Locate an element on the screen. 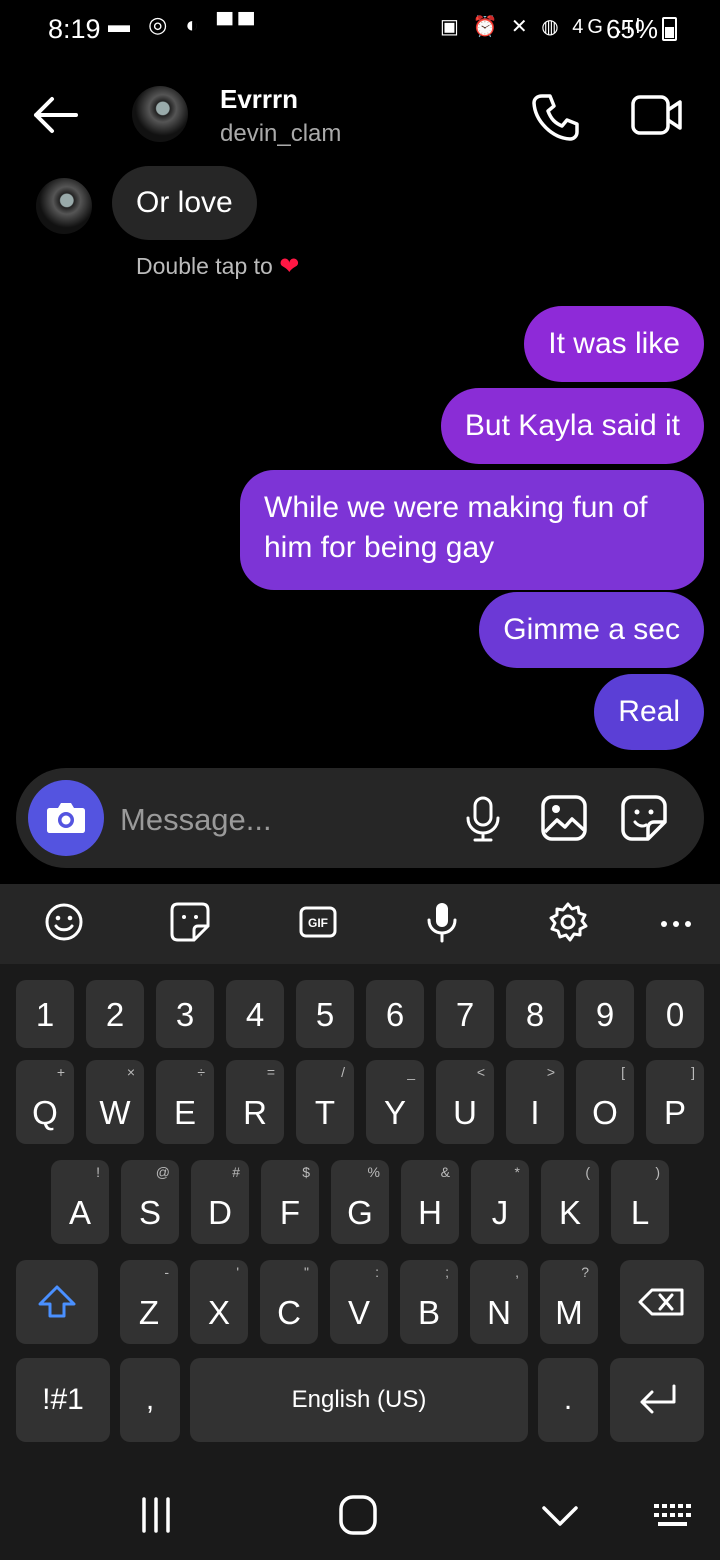 This screenshot has width=720, height=1560. key-label: C is located at coordinates (289, 1312).